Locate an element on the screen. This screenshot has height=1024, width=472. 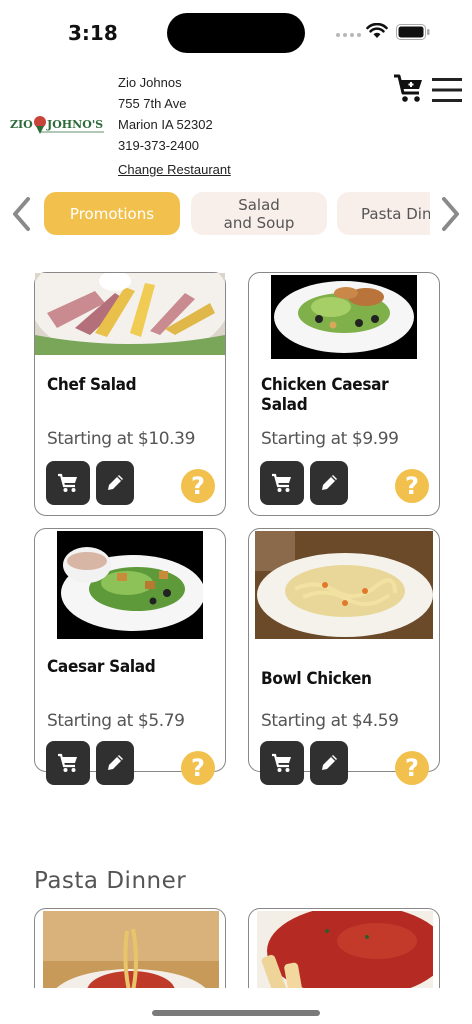
svg-text: JOHNO'S is located at coordinates (74, 124).